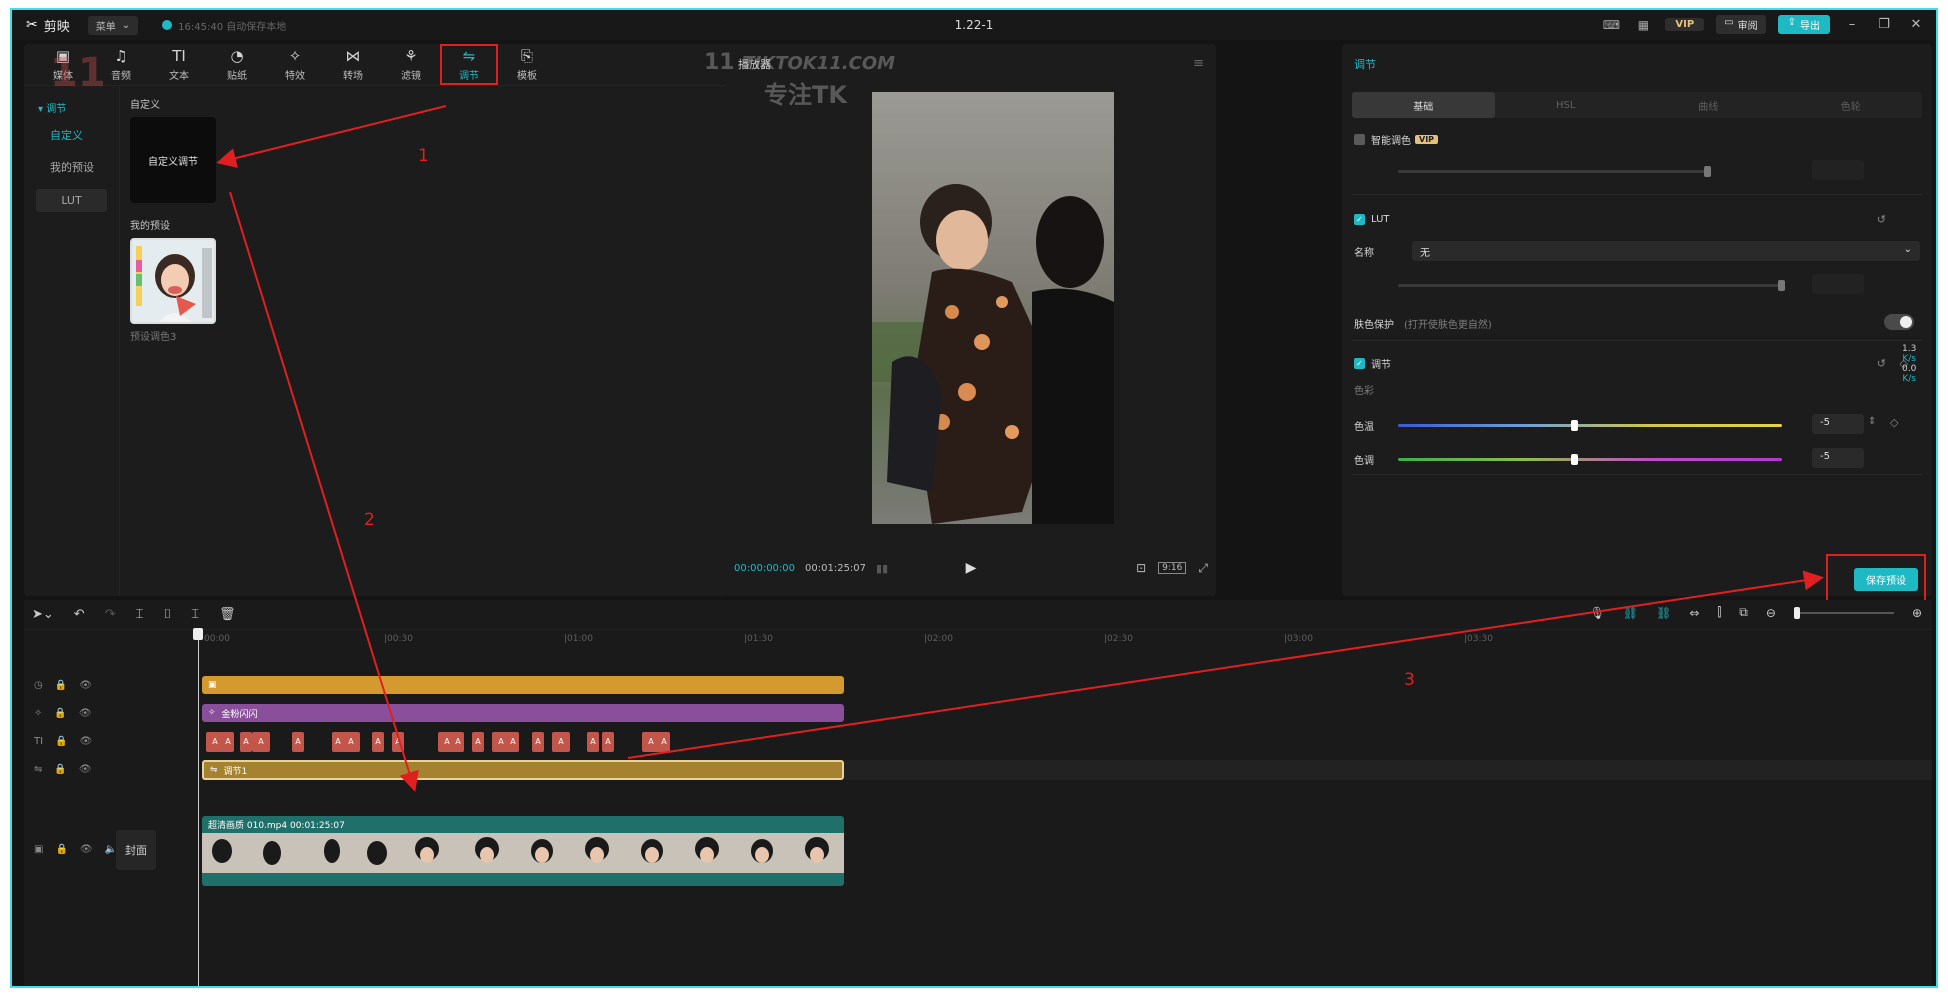 The width and height of the screenshot is (1948, 995). What do you see at coordinates (423, 156) in the screenshot?
I see `annotation-label-1: 1` at bounding box center [423, 156].